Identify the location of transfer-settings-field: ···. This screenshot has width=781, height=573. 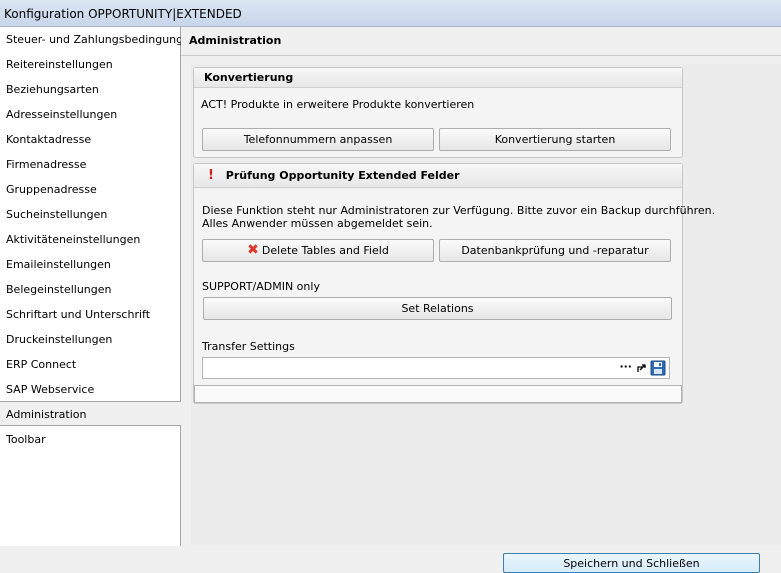
(436, 368).